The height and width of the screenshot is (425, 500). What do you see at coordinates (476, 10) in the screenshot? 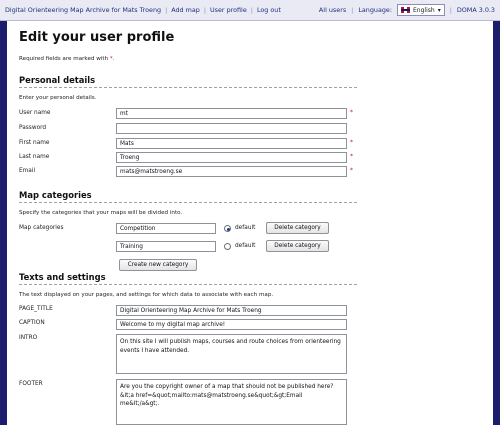
I see `version-link: DOMA 3.0.3` at bounding box center [476, 10].